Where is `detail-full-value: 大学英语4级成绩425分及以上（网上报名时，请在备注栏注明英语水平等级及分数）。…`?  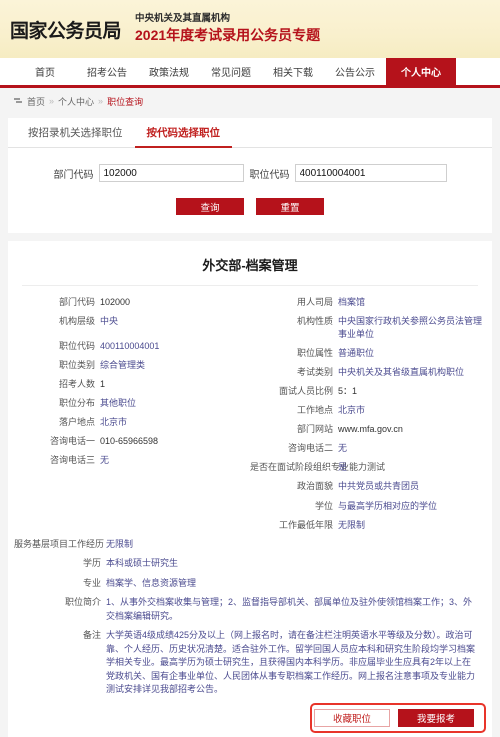 detail-full-value: 大学英语4级成绩425分及以上（网上报名时，请在备注栏注明英语水平等级及分数）。… is located at coordinates (291, 662).